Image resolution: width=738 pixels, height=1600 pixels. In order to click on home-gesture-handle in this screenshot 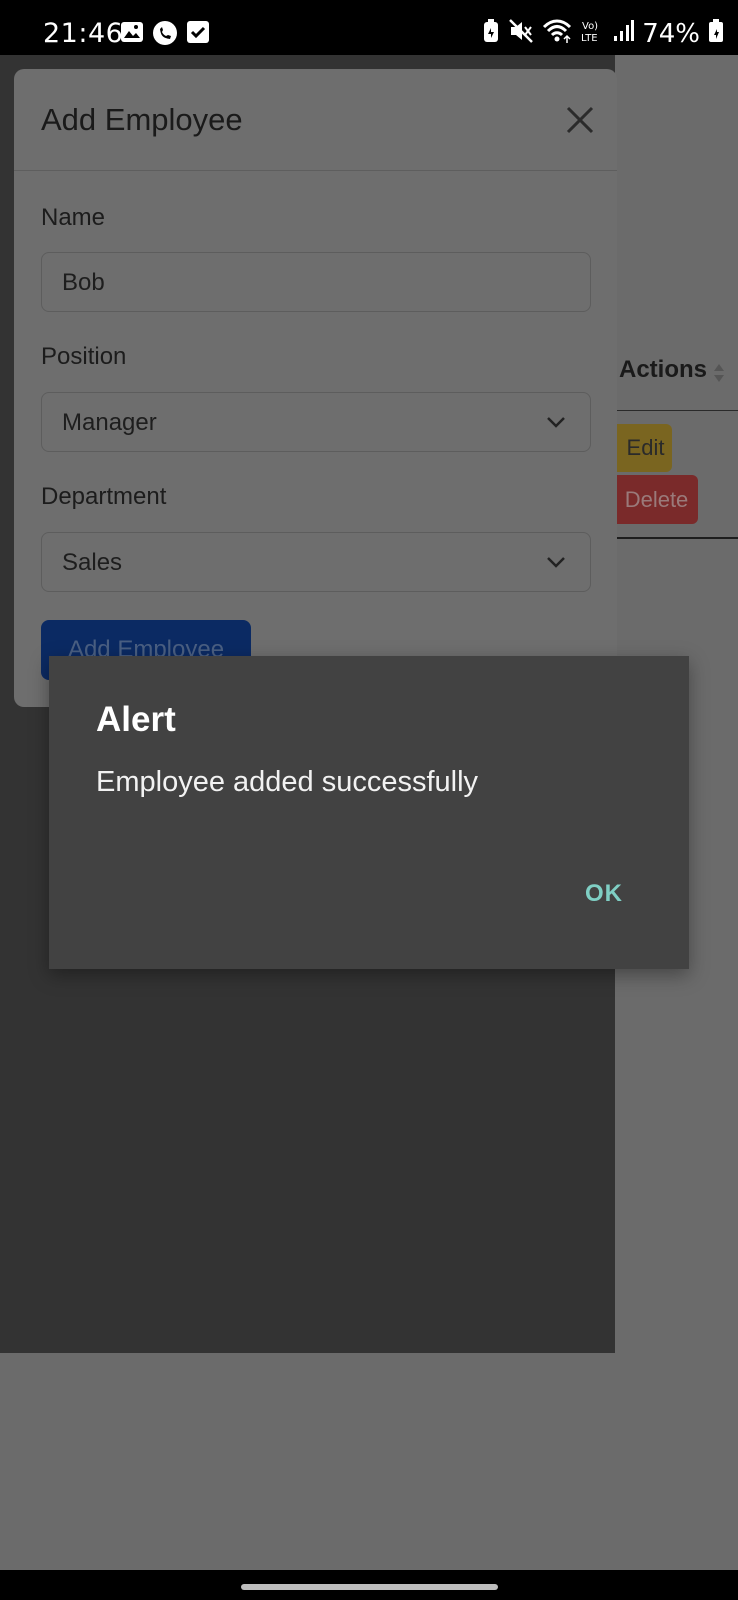, I will do `click(369, 1587)`.